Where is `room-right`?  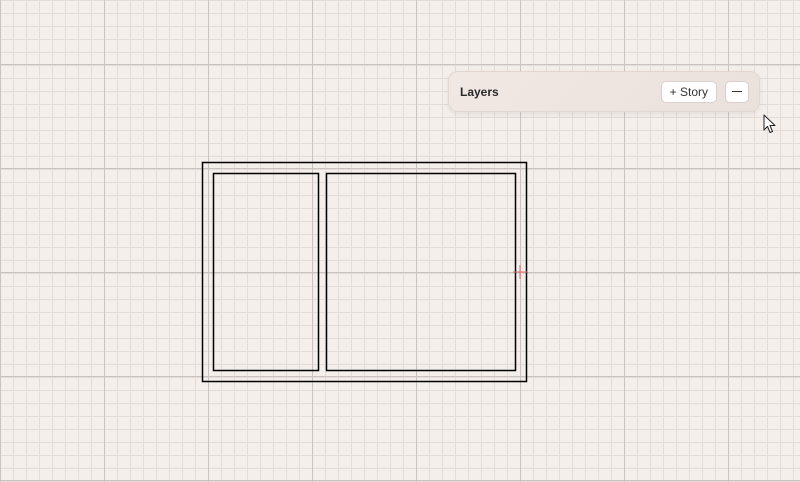
room-right is located at coordinates (421, 272).